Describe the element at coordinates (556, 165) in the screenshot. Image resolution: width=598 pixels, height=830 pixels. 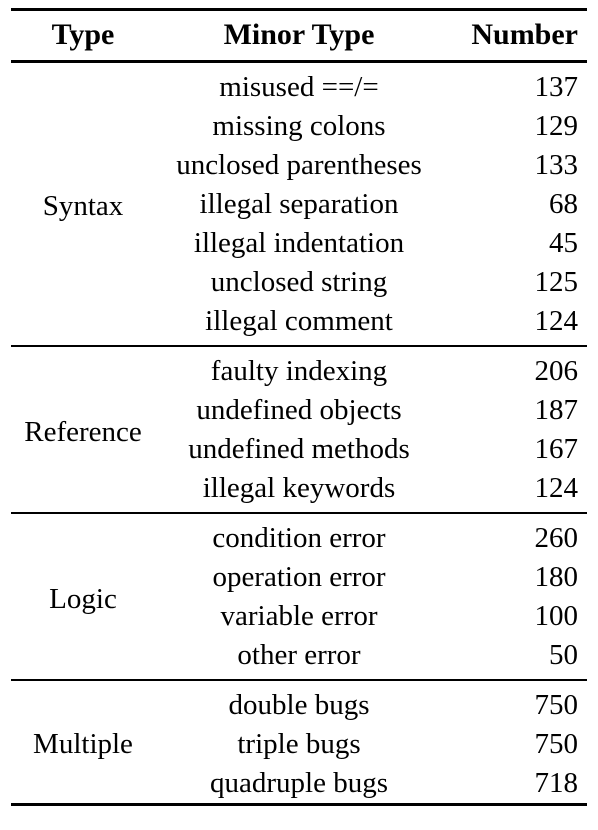
I see `row-number: 133` at that location.